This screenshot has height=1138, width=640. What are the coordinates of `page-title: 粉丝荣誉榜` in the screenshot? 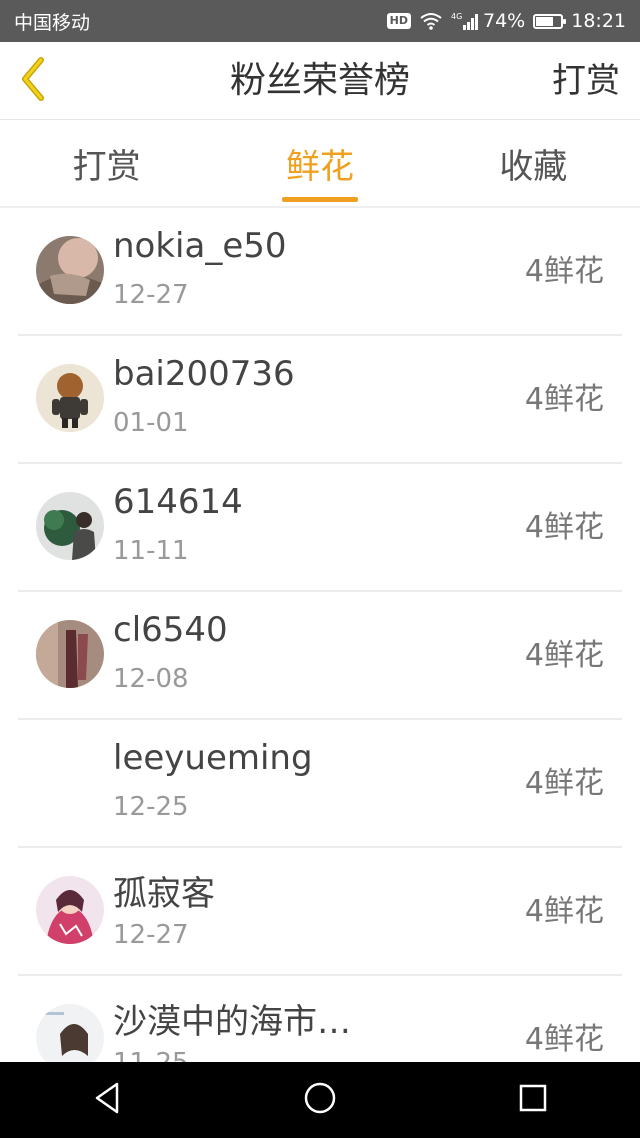 It's located at (319, 80).